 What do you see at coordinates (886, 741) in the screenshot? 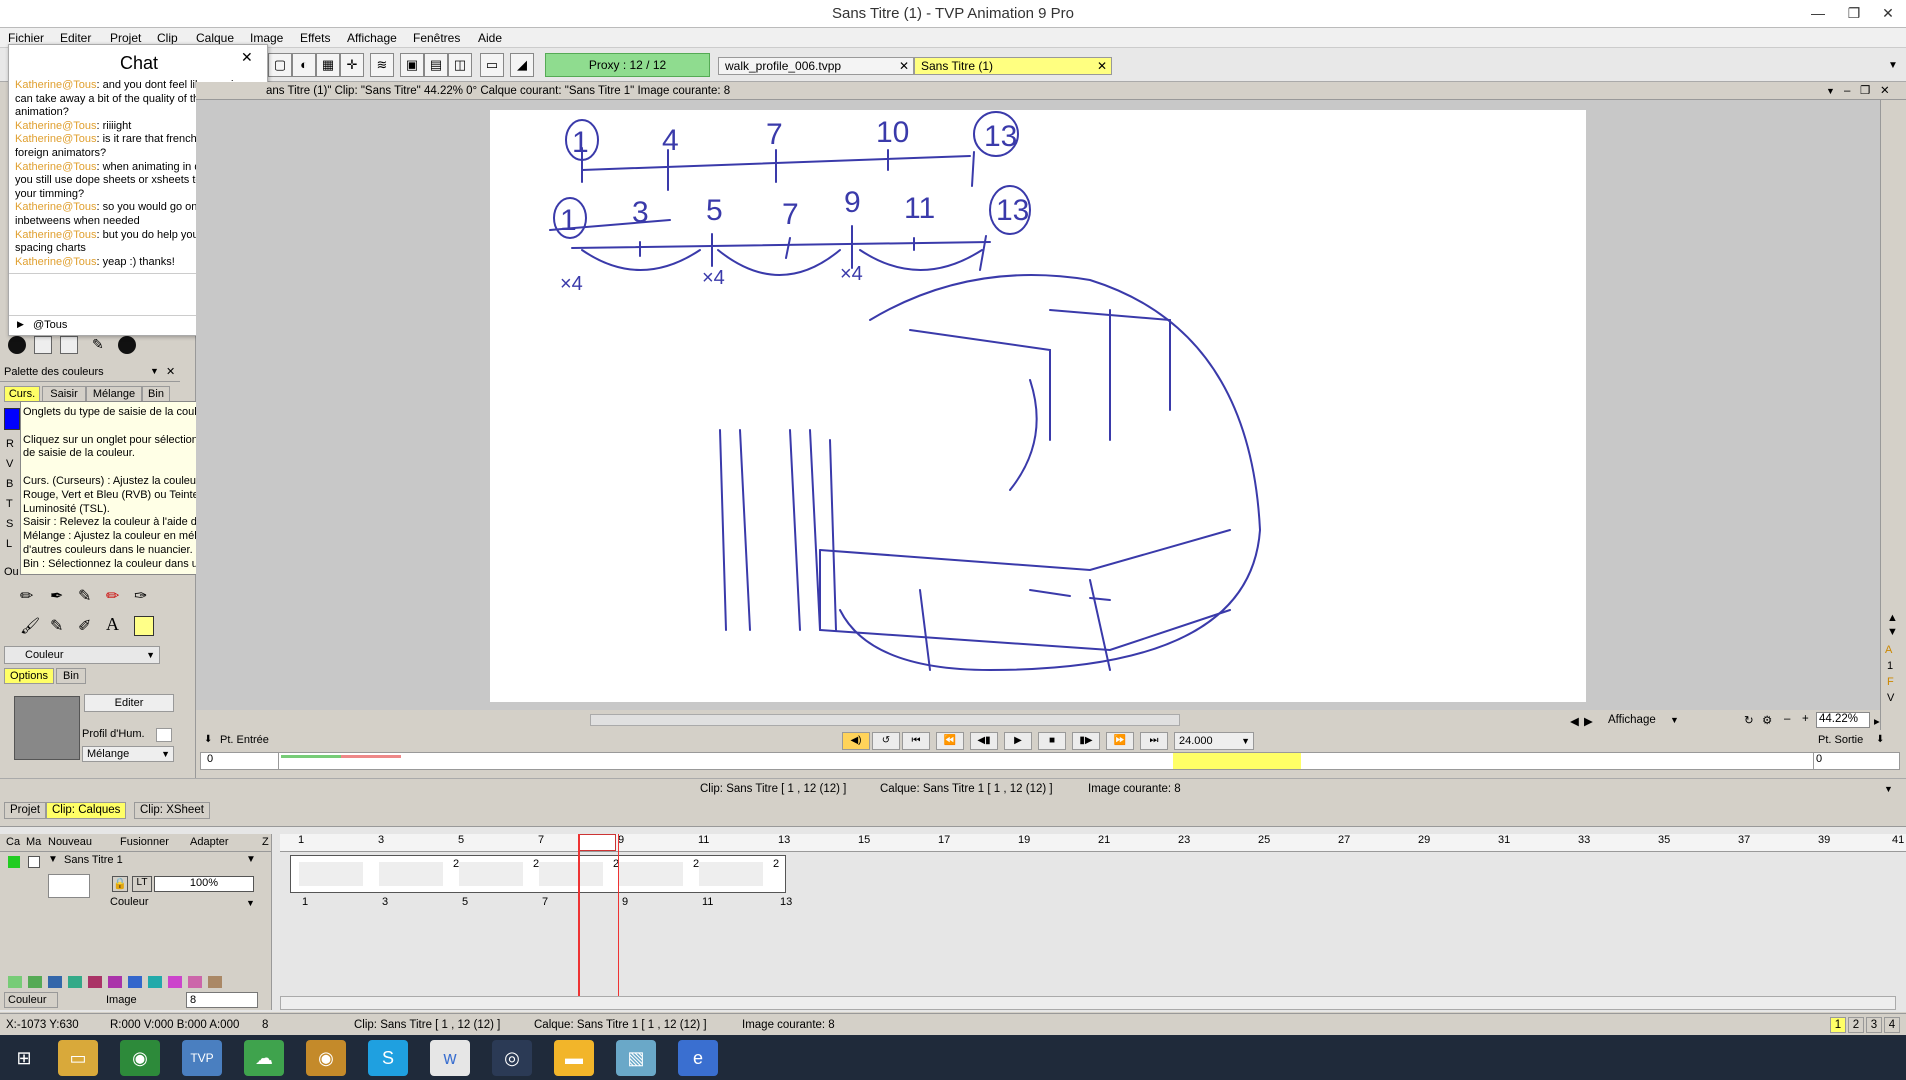
I see `loop-icon: ↺` at bounding box center [886, 741].